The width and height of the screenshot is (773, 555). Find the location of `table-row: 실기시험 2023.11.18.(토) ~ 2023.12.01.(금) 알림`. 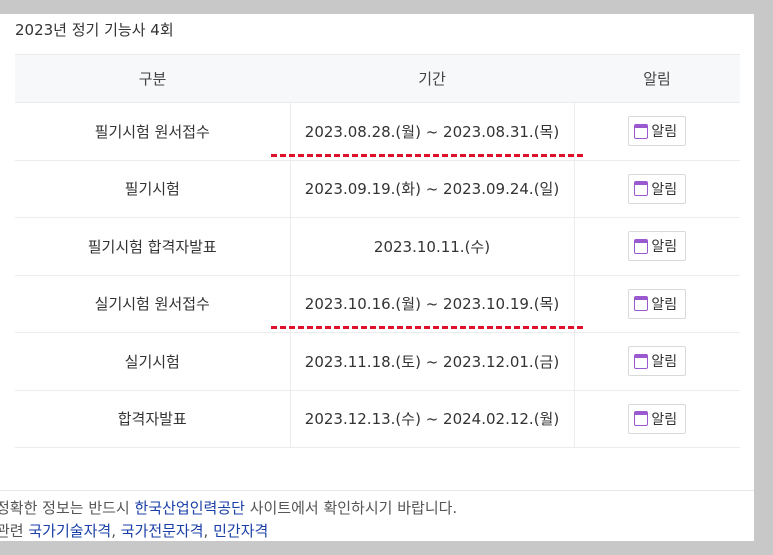

table-row: 실기시험 2023.11.18.(토) ~ 2023.12.01.(금) 알림 is located at coordinates (377, 361).